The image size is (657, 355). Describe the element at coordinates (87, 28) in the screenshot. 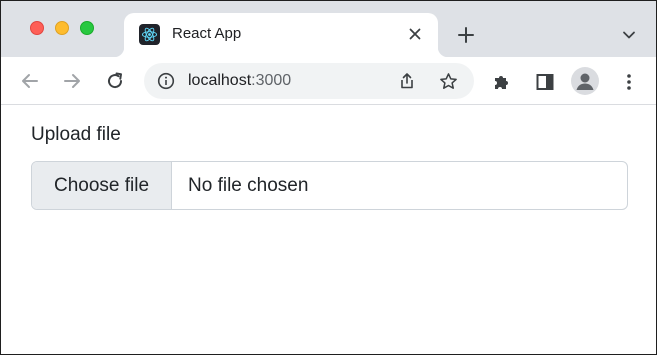

I see `window-maximize-button` at that location.